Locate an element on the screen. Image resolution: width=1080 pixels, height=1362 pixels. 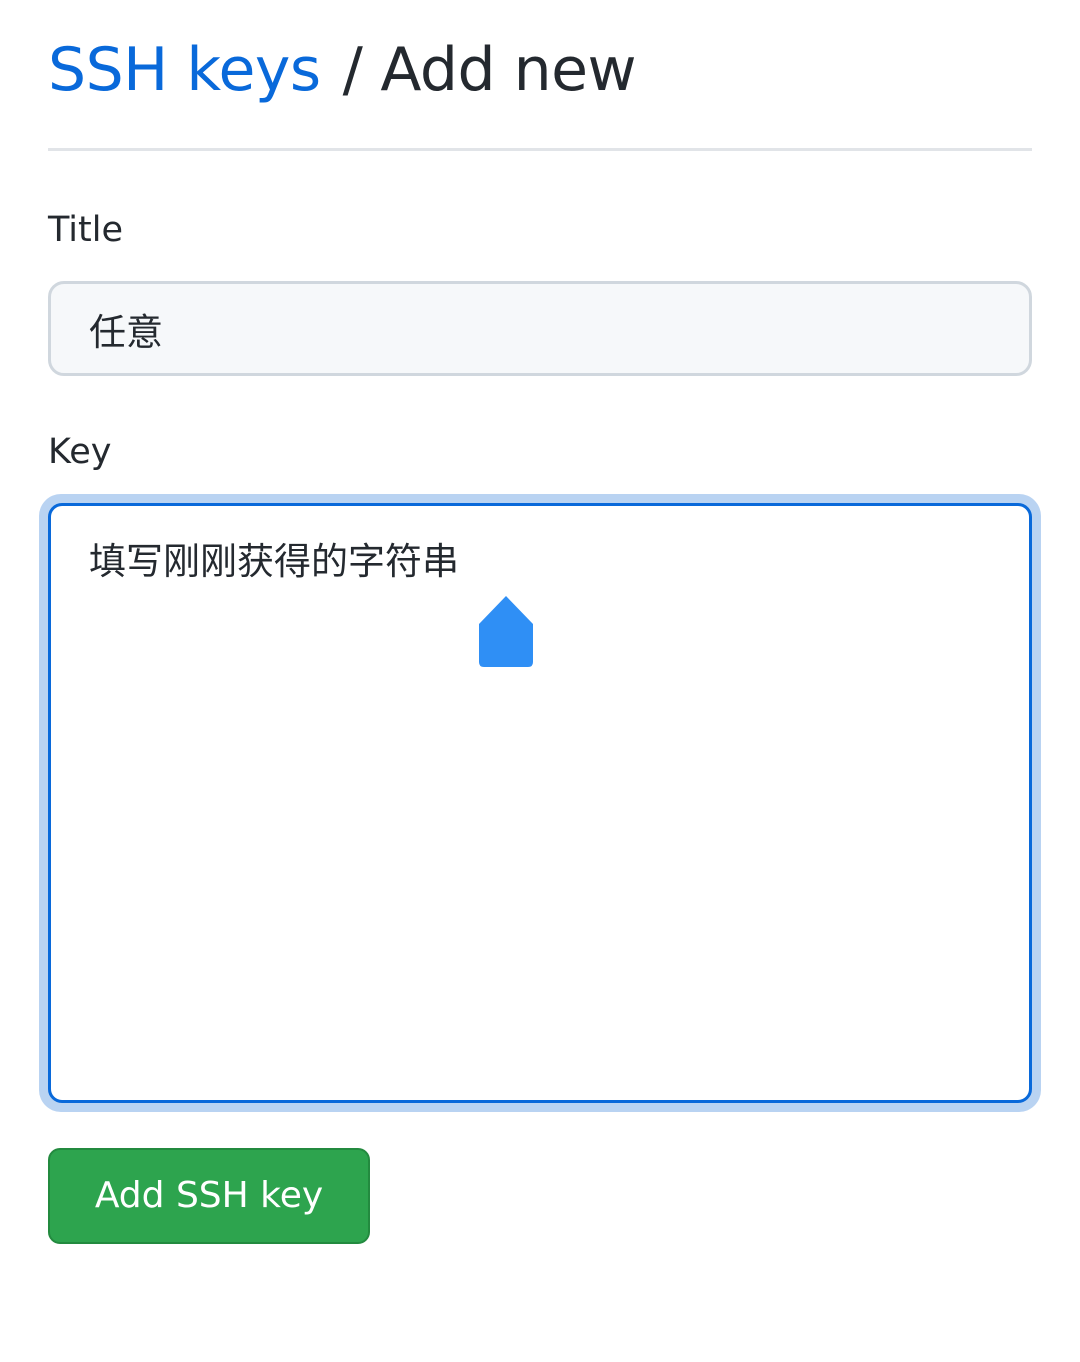
text-cursor-handle-icon is located at coordinates (506, 632).